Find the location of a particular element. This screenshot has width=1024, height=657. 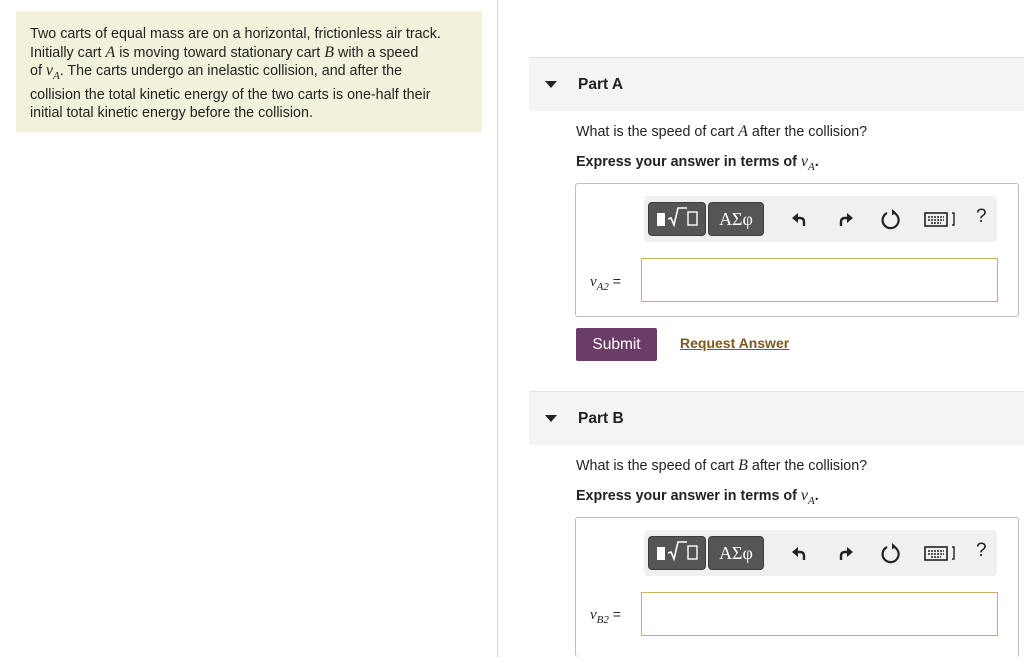

submit-button: Submit is located at coordinates (616, 344).